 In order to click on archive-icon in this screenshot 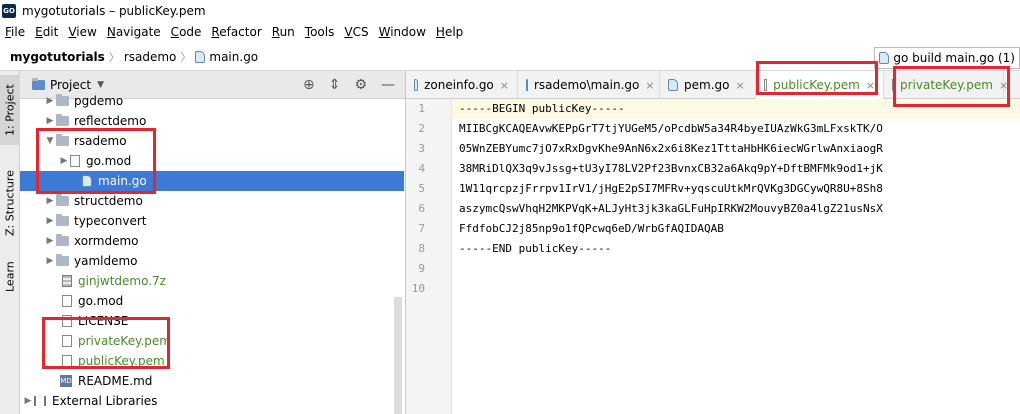, I will do `click(67, 281)`.